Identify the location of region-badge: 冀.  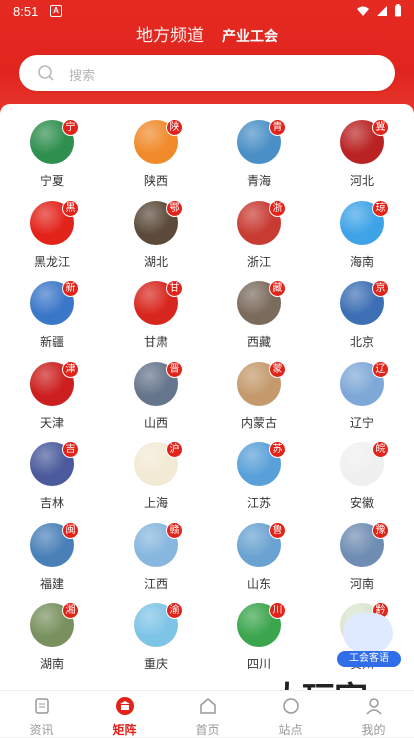
(380, 127).